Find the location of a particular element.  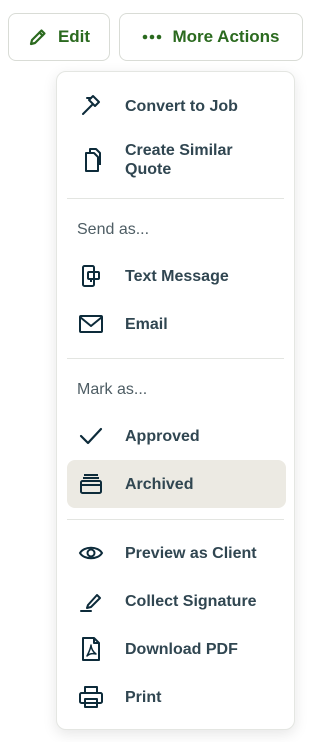

more-actions-button: More Actions is located at coordinates (211, 37).